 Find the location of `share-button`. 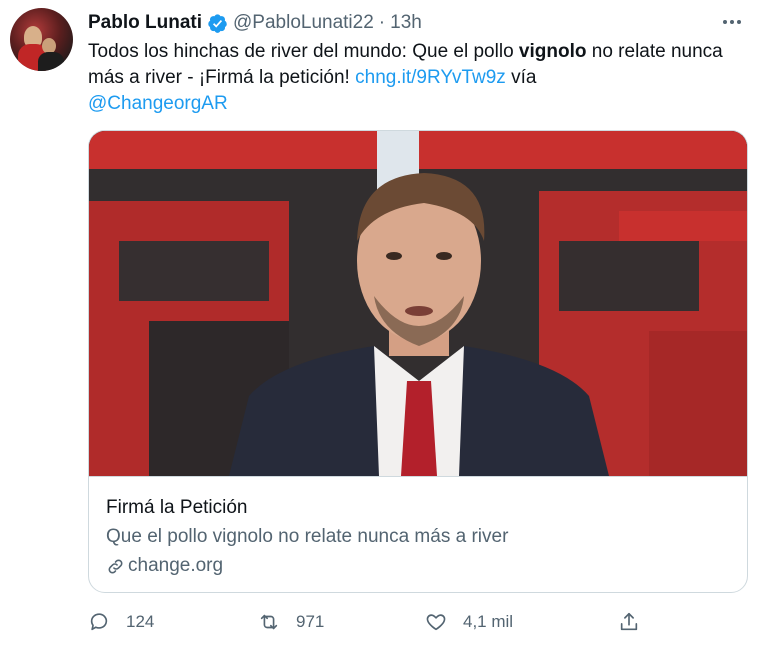

share-button is located at coordinates (637, 622).